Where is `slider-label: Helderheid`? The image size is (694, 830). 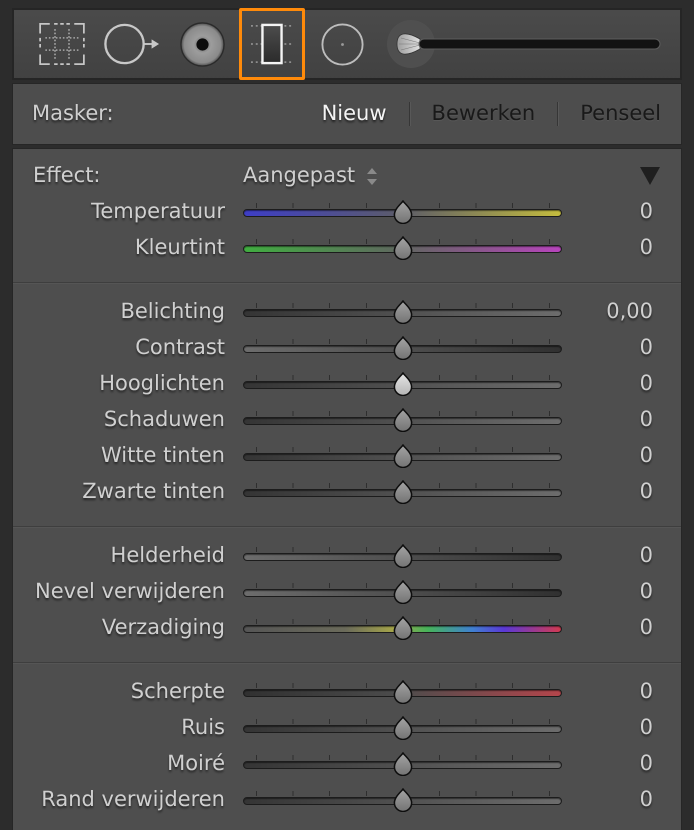
slider-label: Helderheid is located at coordinates (167, 556).